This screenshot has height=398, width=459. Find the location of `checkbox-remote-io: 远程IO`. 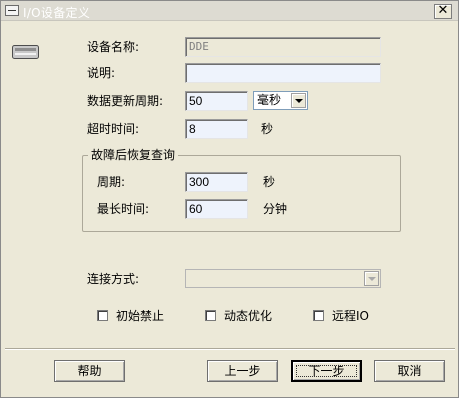

checkbox-remote-io: 远程IO is located at coordinates (341, 316).